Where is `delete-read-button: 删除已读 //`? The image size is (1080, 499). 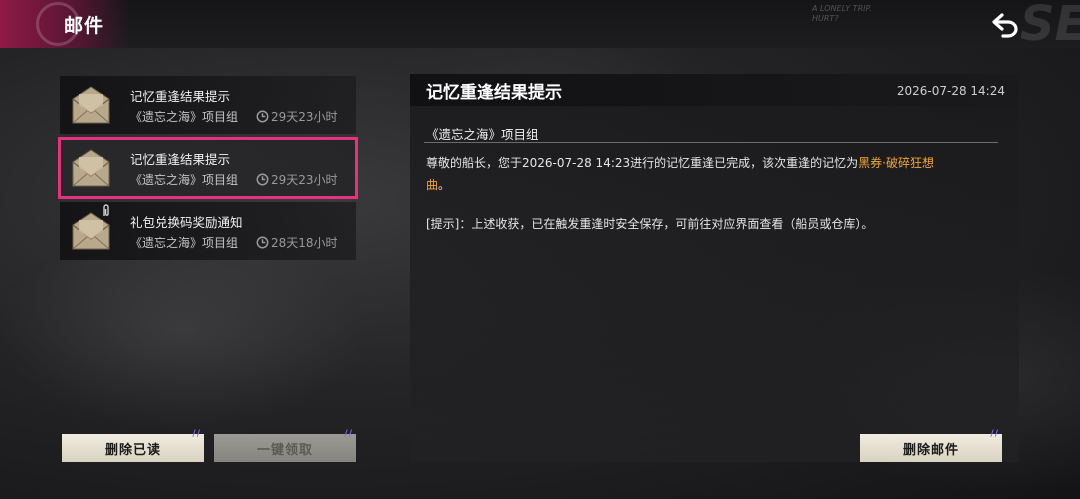
delete-read-button: 删除已读 // is located at coordinates (133, 445).